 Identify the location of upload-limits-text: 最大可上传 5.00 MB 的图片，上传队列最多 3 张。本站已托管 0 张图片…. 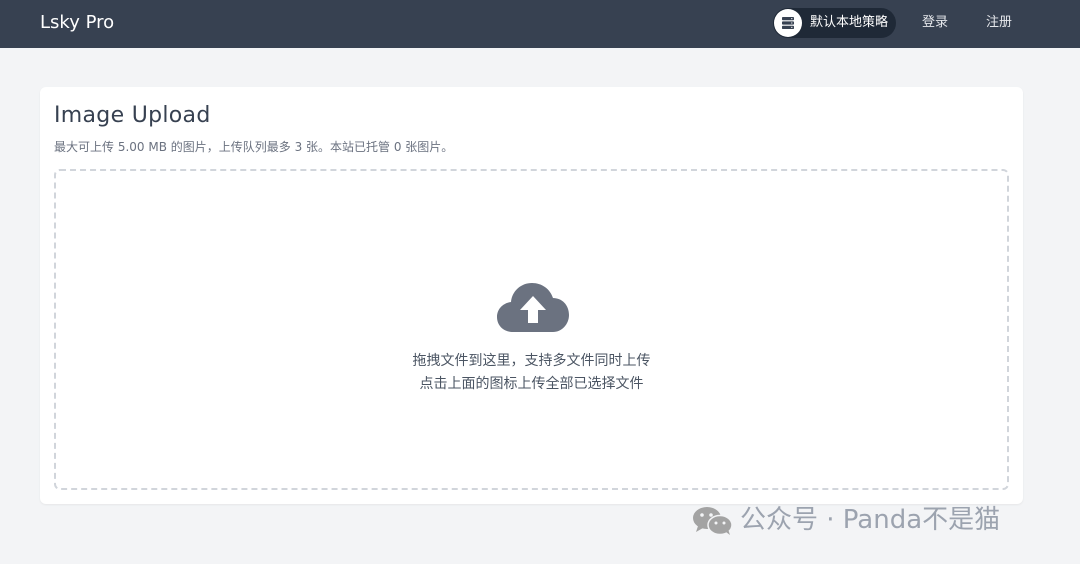
(254, 147).